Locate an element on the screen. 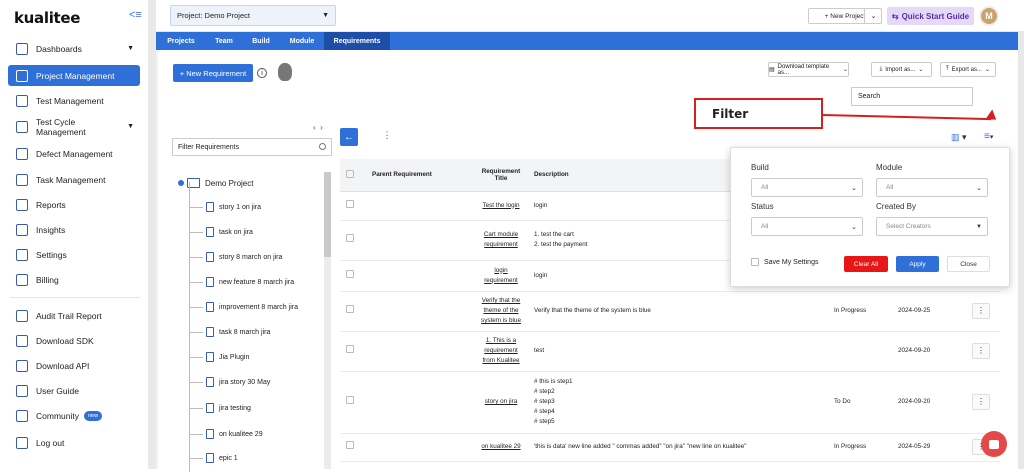 The width and height of the screenshot is (1024, 472). chevron-left-icon: ‹ is located at coordinates (314, 127).